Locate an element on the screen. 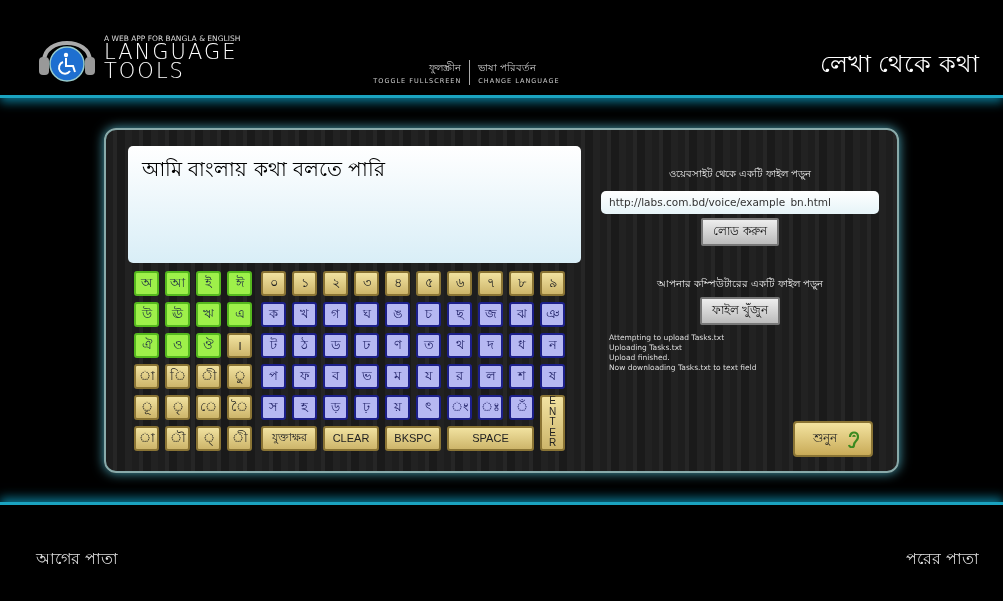 The height and width of the screenshot is (601, 1003). listen-button: শুনুন is located at coordinates (833, 438).